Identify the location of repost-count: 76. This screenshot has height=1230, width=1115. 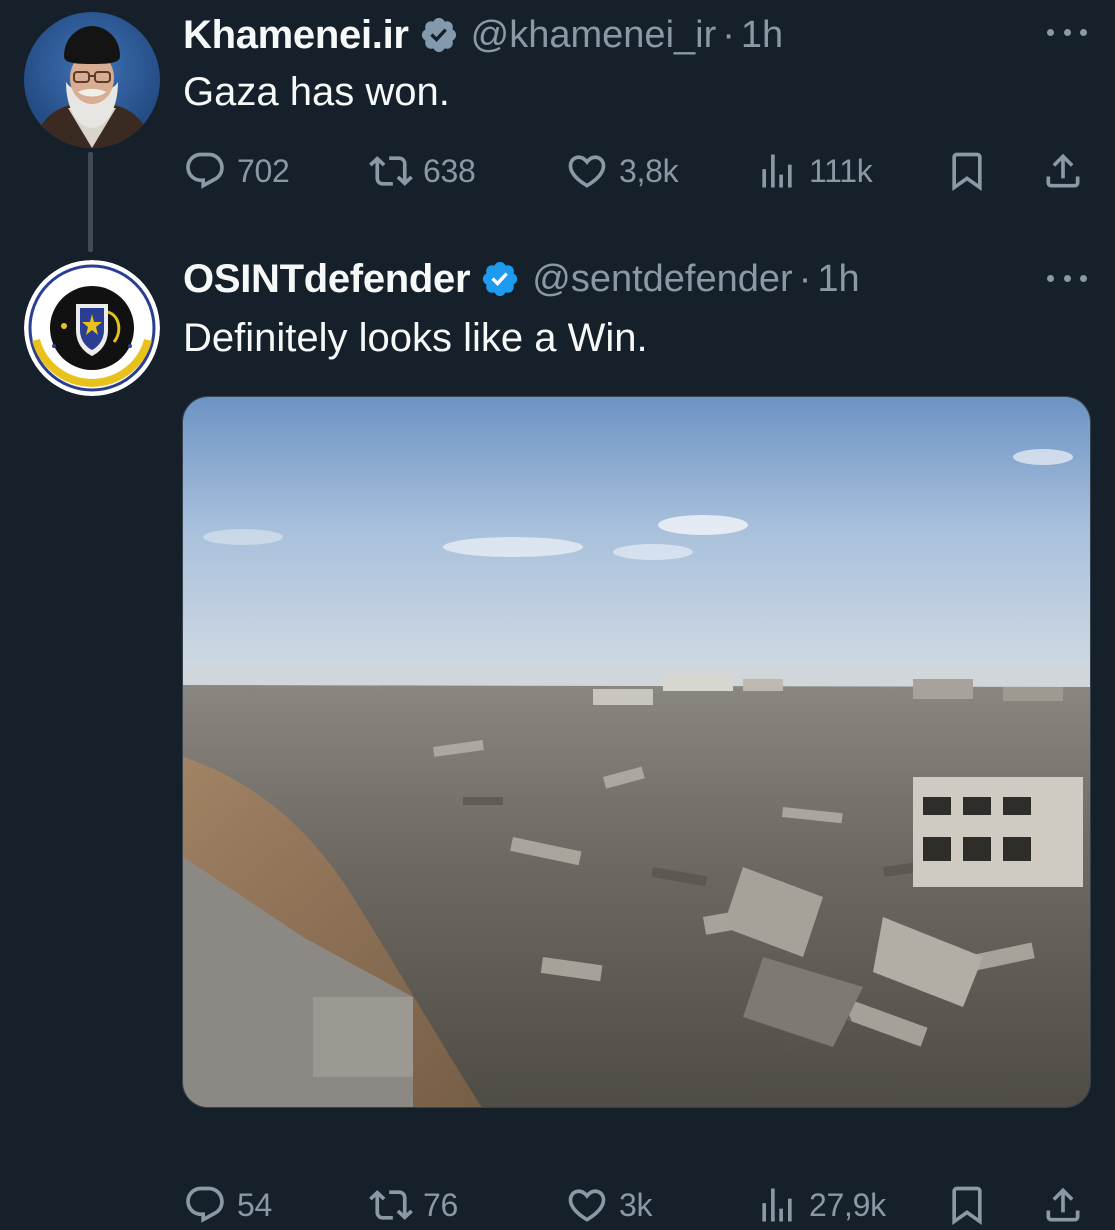
(440, 1204).